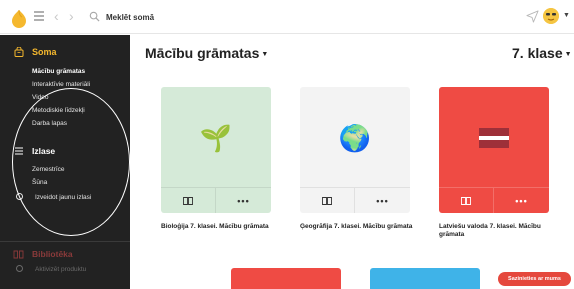 The width and height of the screenshot is (574, 289). Describe the element at coordinates (71, 16) in the screenshot. I see `forward-arrow-icon: ›` at that location.